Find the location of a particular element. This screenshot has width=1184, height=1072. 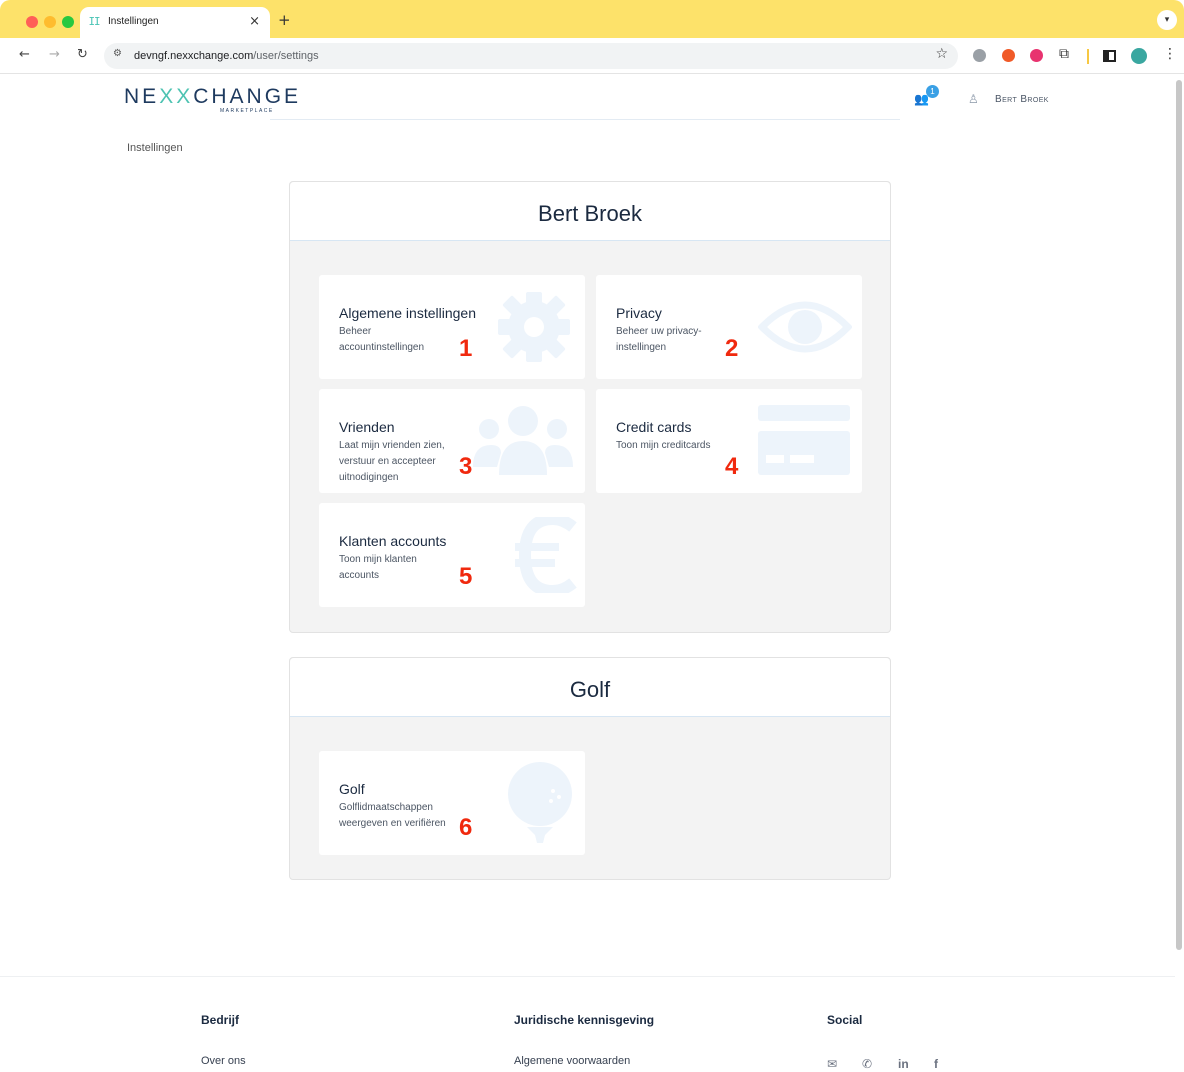

card-title: Credit cards is located at coordinates (654, 427).